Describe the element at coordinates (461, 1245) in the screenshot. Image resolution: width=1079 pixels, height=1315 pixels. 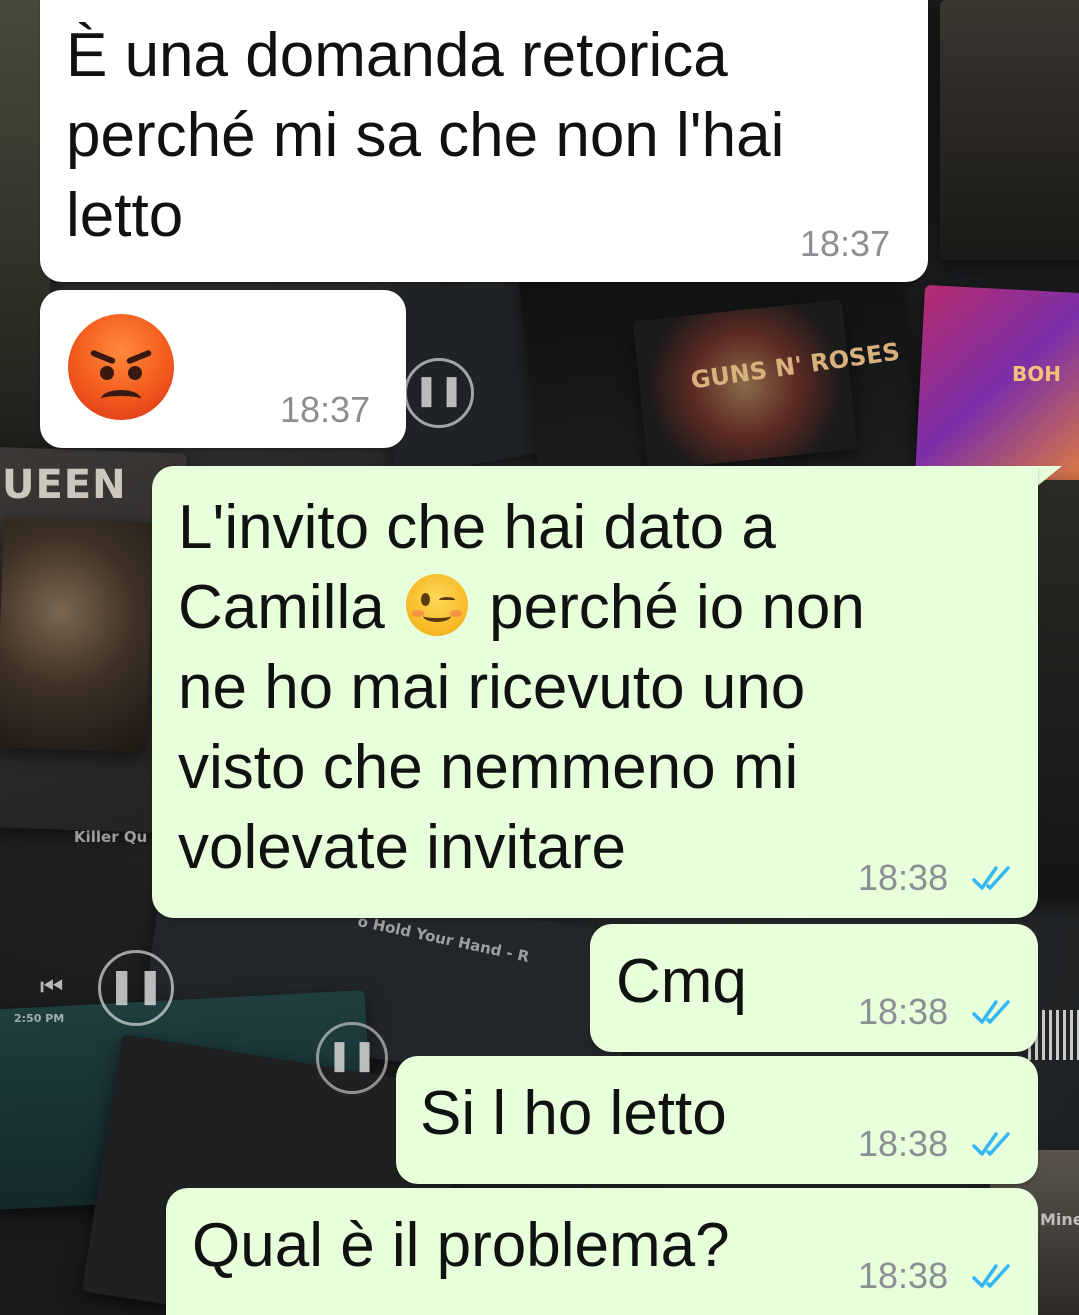
I see `message-text: Qual è il problema?` at that location.